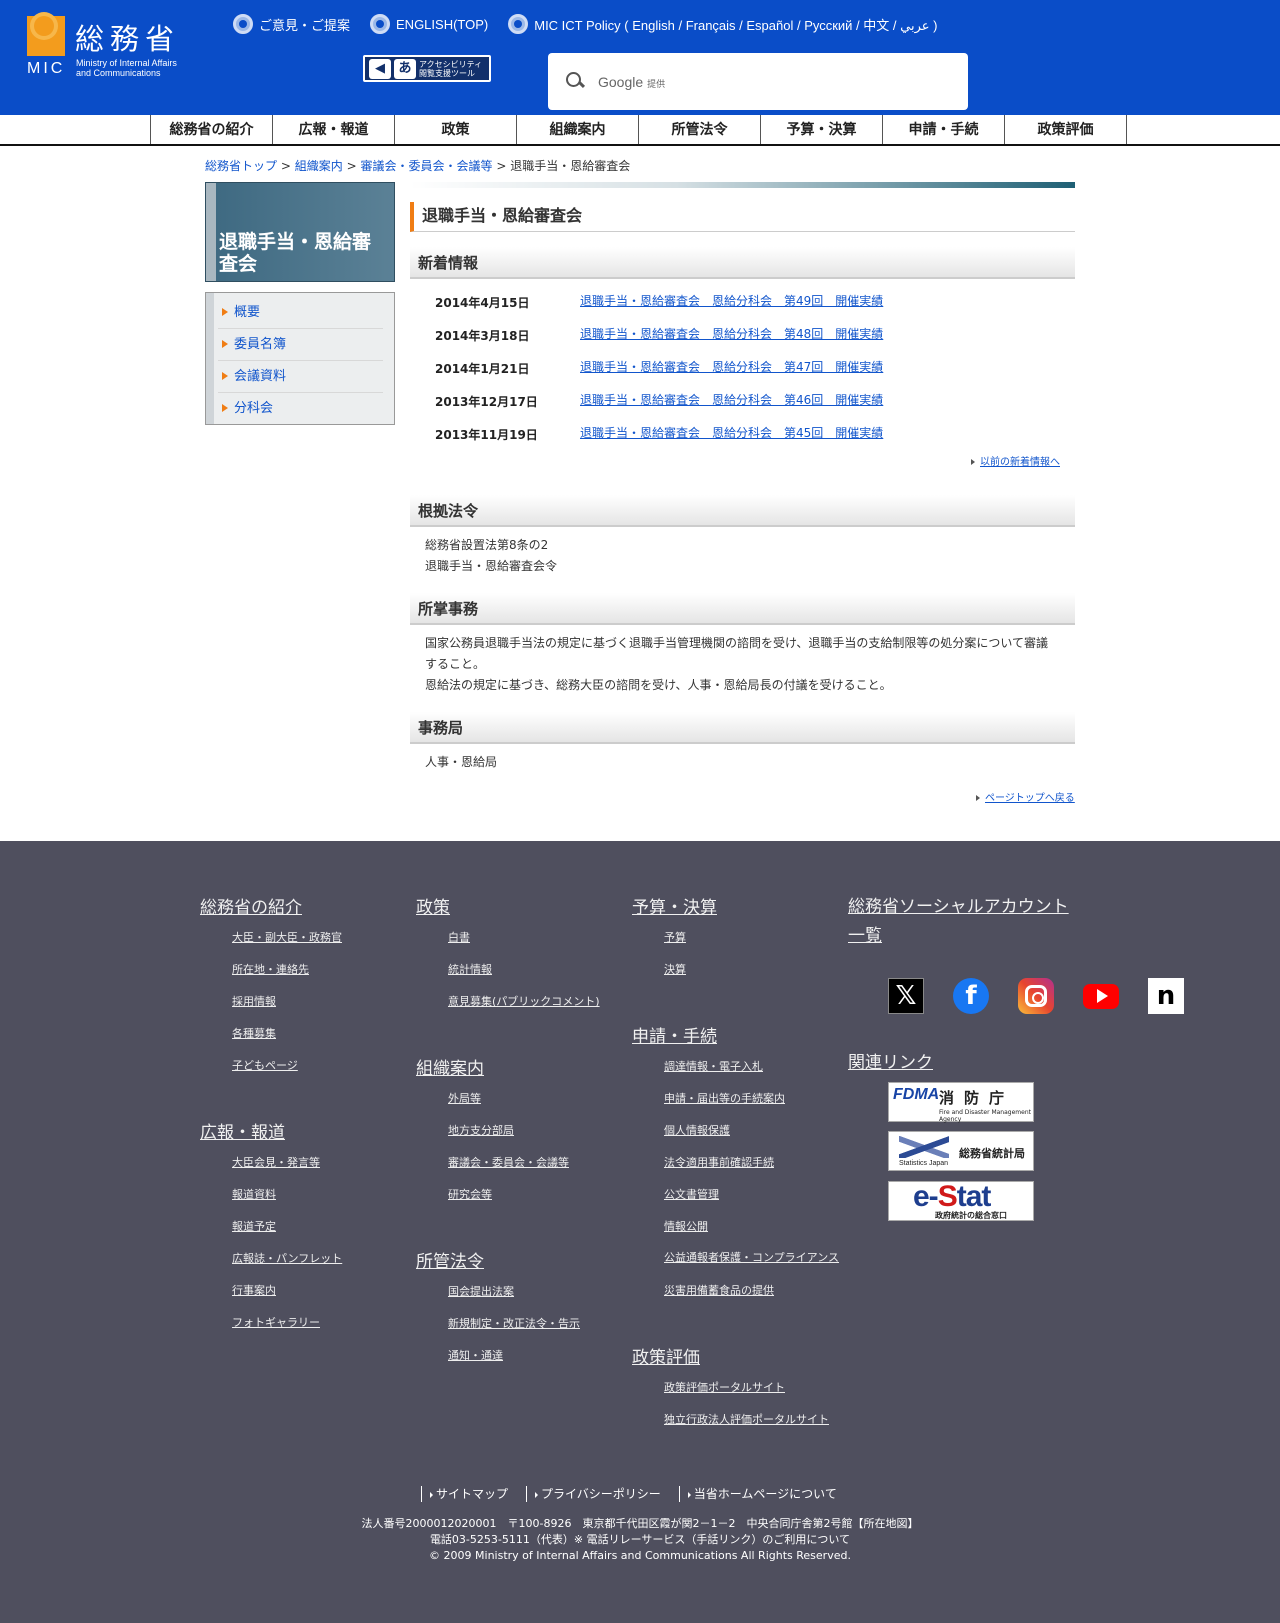 This screenshot has width=1280, height=1623. I want to click on statistics-logo-icon, so click(924, 1147).